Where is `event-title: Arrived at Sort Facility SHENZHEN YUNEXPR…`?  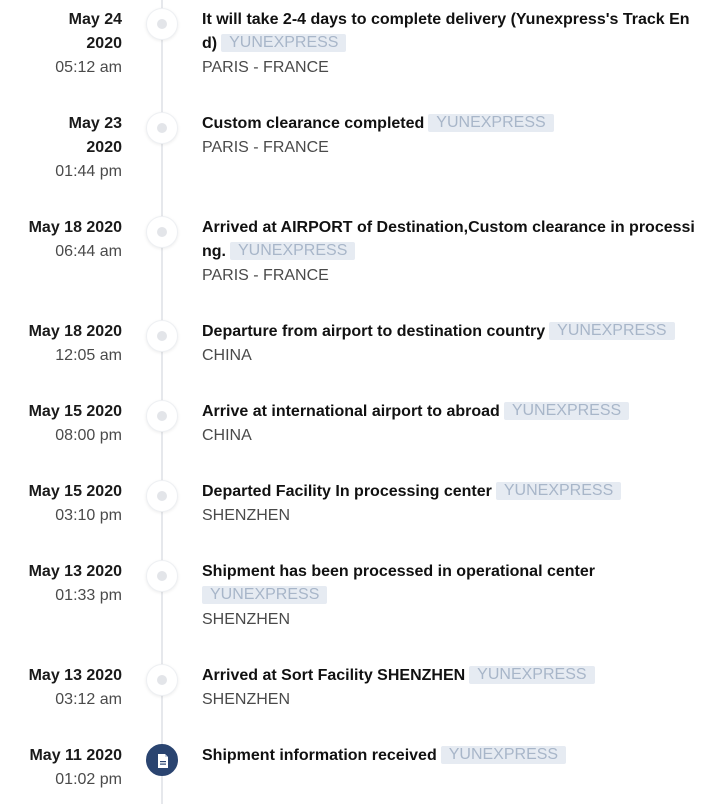 event-title: Arrived at Sort Facility SHENZHEN YUNEXPR… is located at coordinates (452, 676).